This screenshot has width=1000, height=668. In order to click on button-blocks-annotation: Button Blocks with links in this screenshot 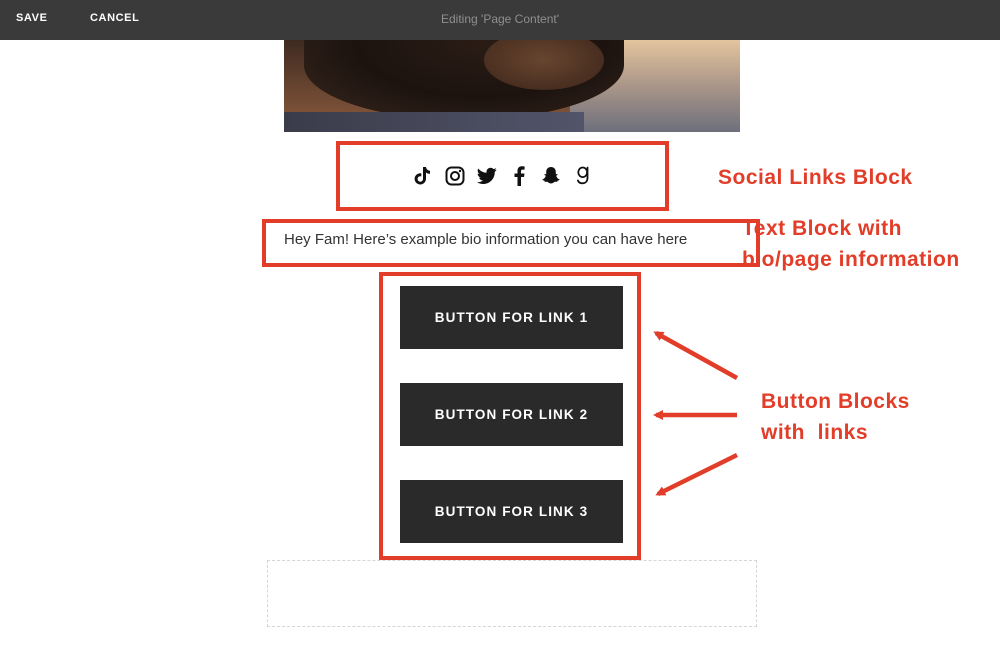, I will do `click(835, 417)`.